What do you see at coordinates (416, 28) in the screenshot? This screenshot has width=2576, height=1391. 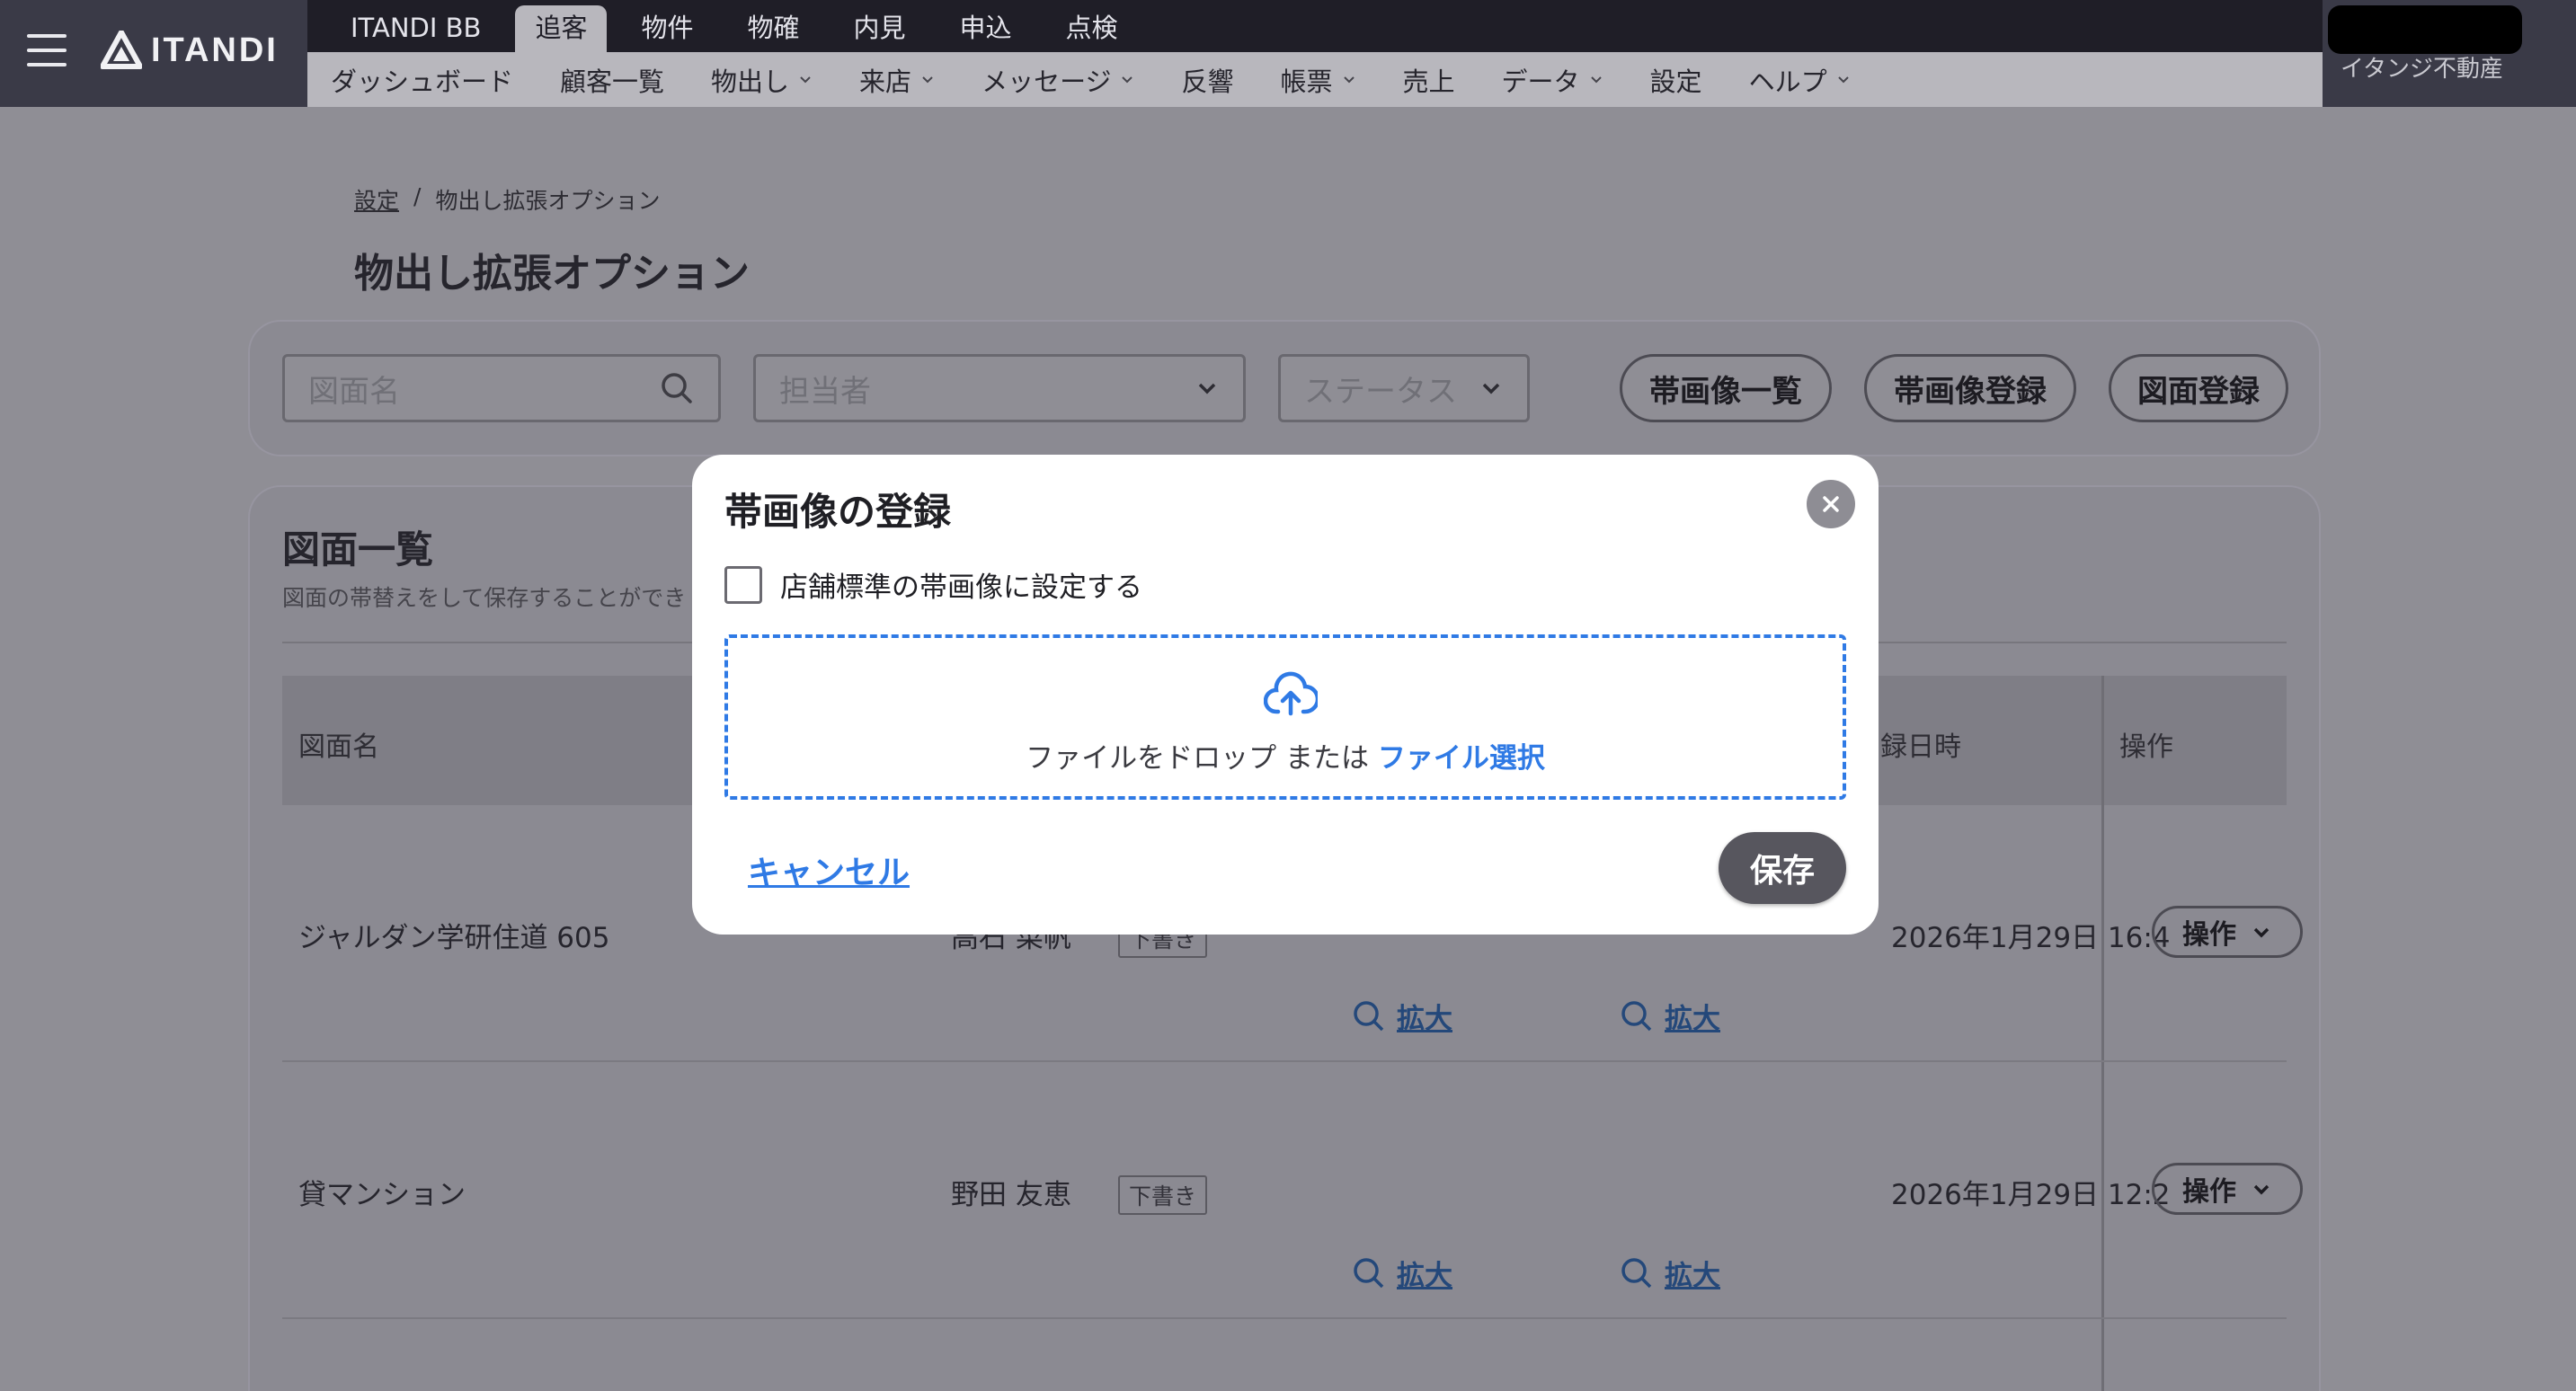 I see `top-tab: ITANDI BB` at bounding box center [416, 28].